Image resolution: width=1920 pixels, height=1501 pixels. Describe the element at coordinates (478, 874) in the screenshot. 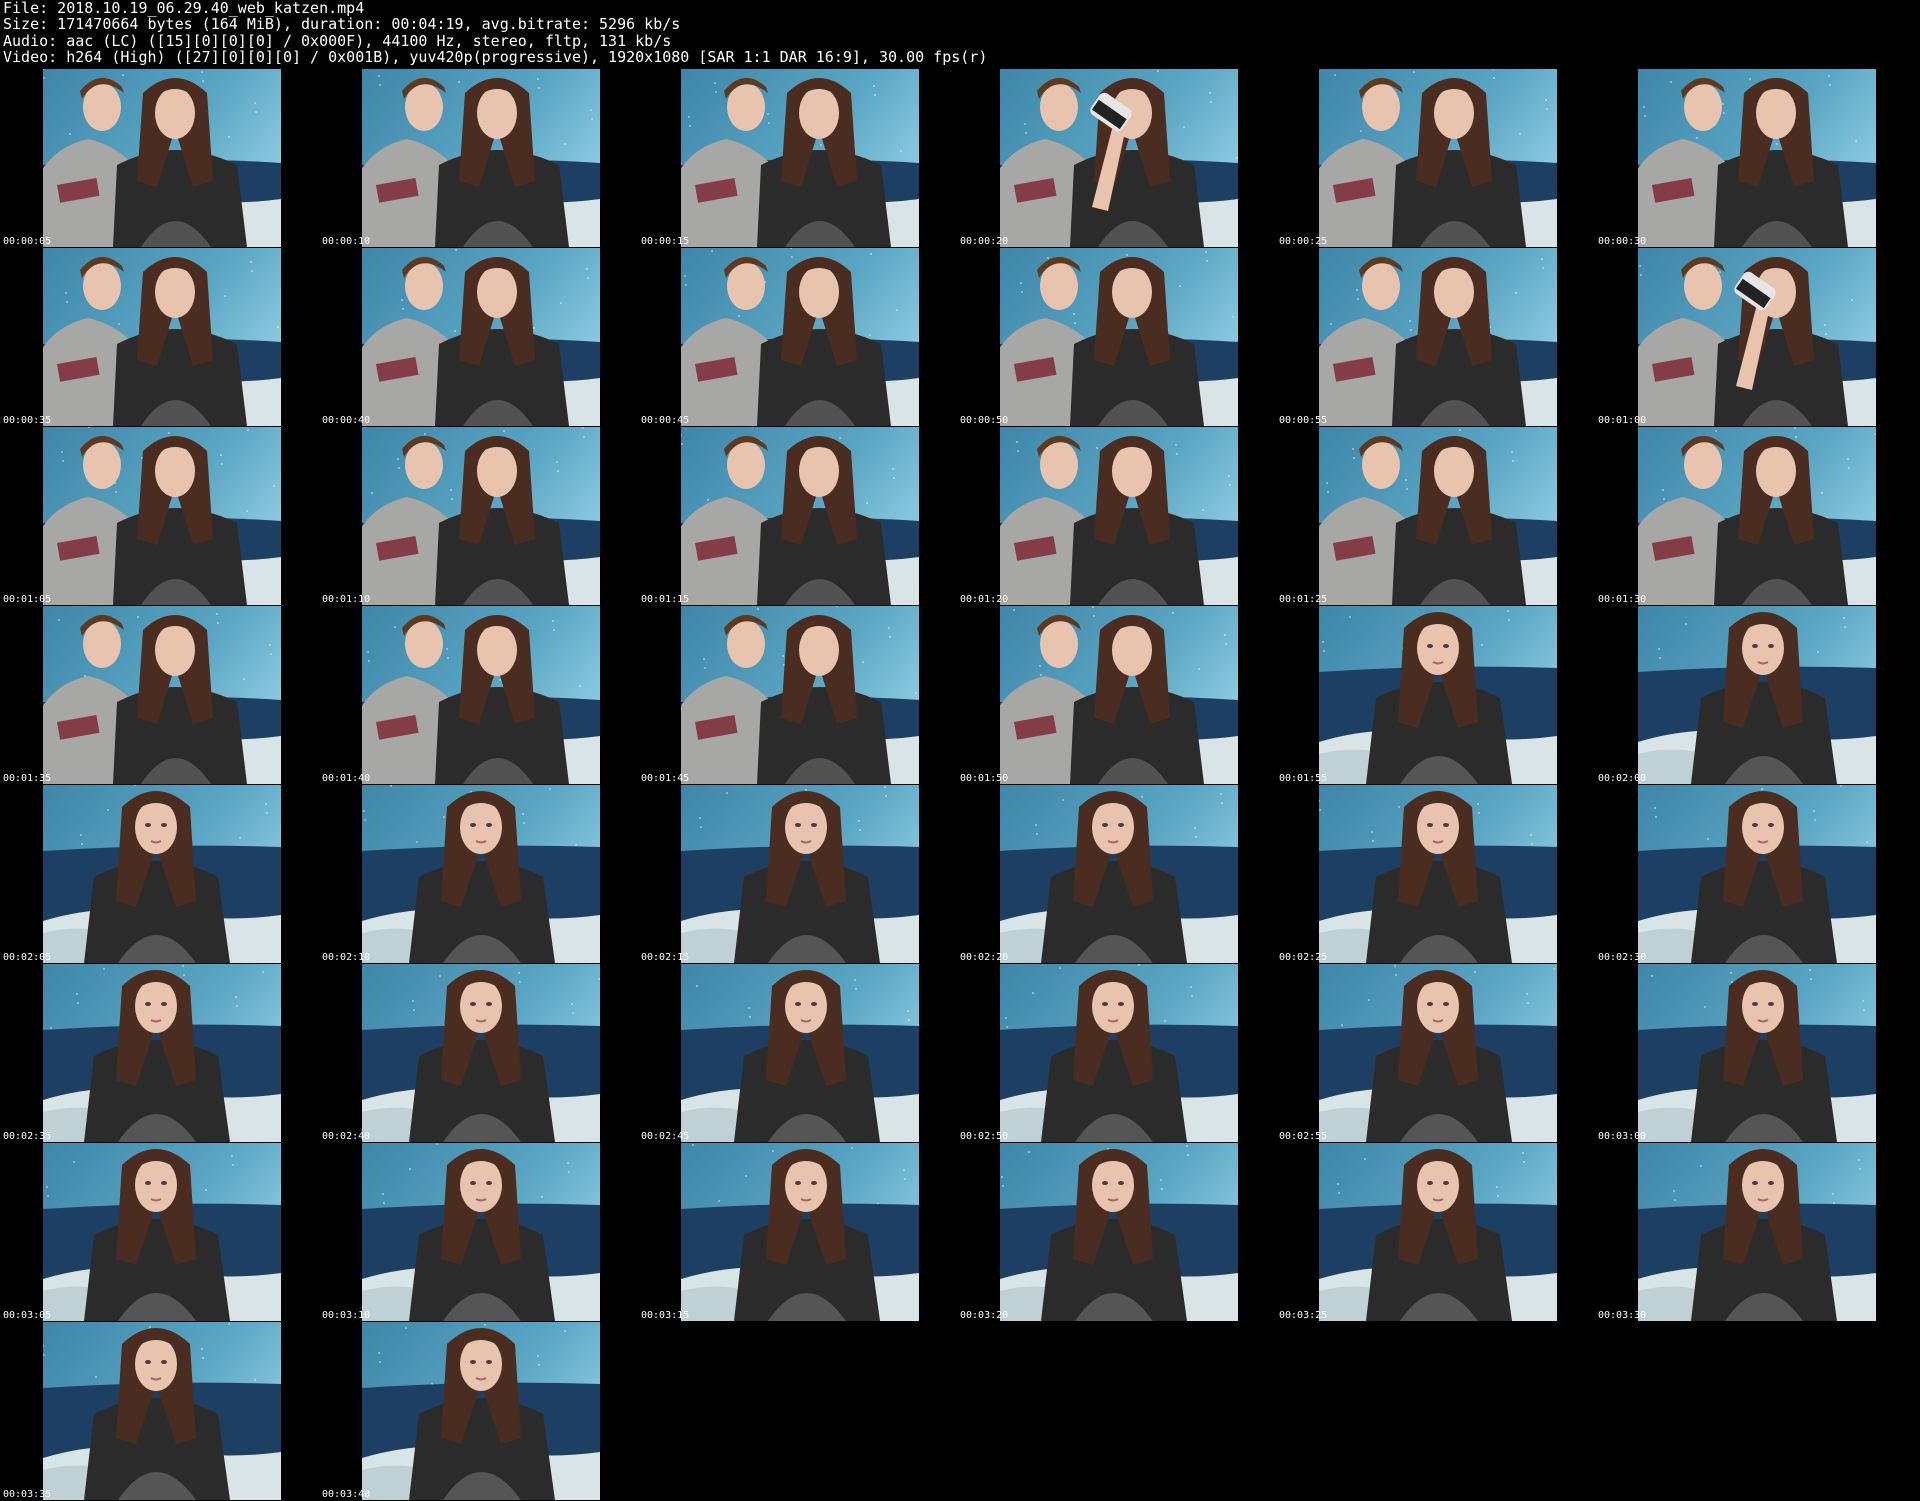

I see `thumbnail-tile: 00:02:10` at that location.